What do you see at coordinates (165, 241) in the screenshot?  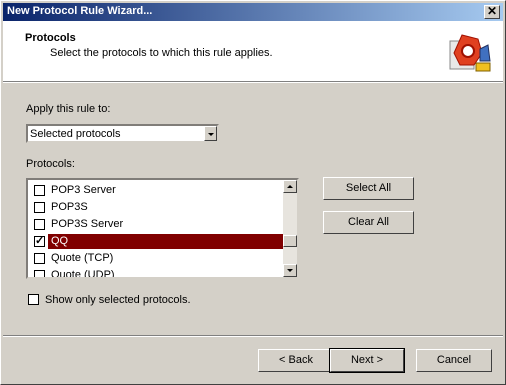 I see `selection-highlight` at bounding box center [165, 241].